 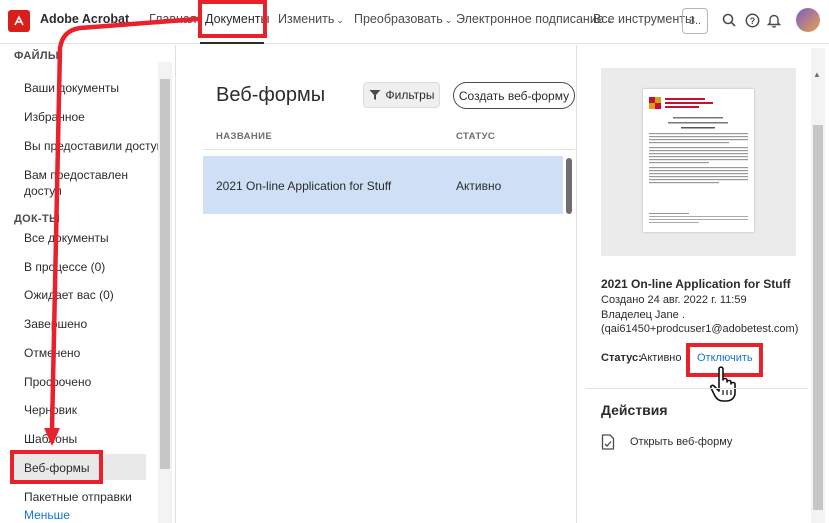 What do you see at coordinates (722, 384) in the screenshot?
I see `hand-cursor-icon` at bounding box center [722, 384].